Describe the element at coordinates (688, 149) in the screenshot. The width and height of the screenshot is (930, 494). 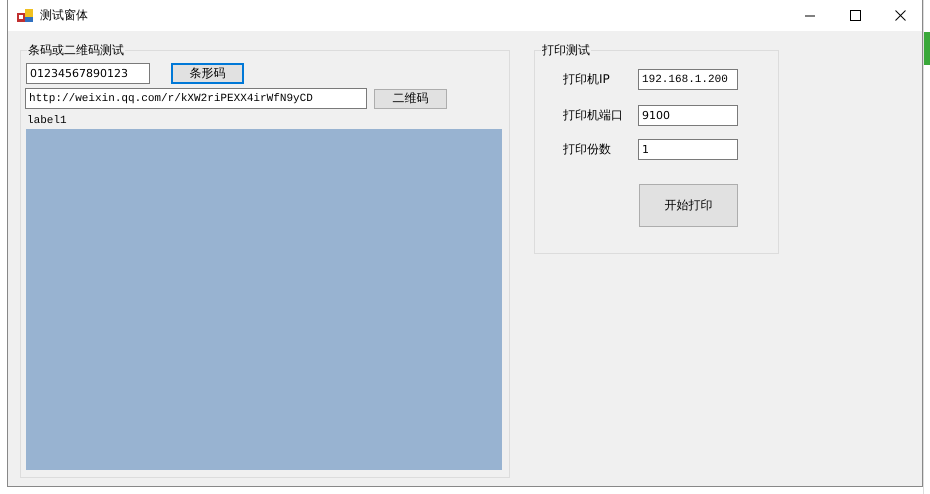
I see `input-field: 1` at that location.